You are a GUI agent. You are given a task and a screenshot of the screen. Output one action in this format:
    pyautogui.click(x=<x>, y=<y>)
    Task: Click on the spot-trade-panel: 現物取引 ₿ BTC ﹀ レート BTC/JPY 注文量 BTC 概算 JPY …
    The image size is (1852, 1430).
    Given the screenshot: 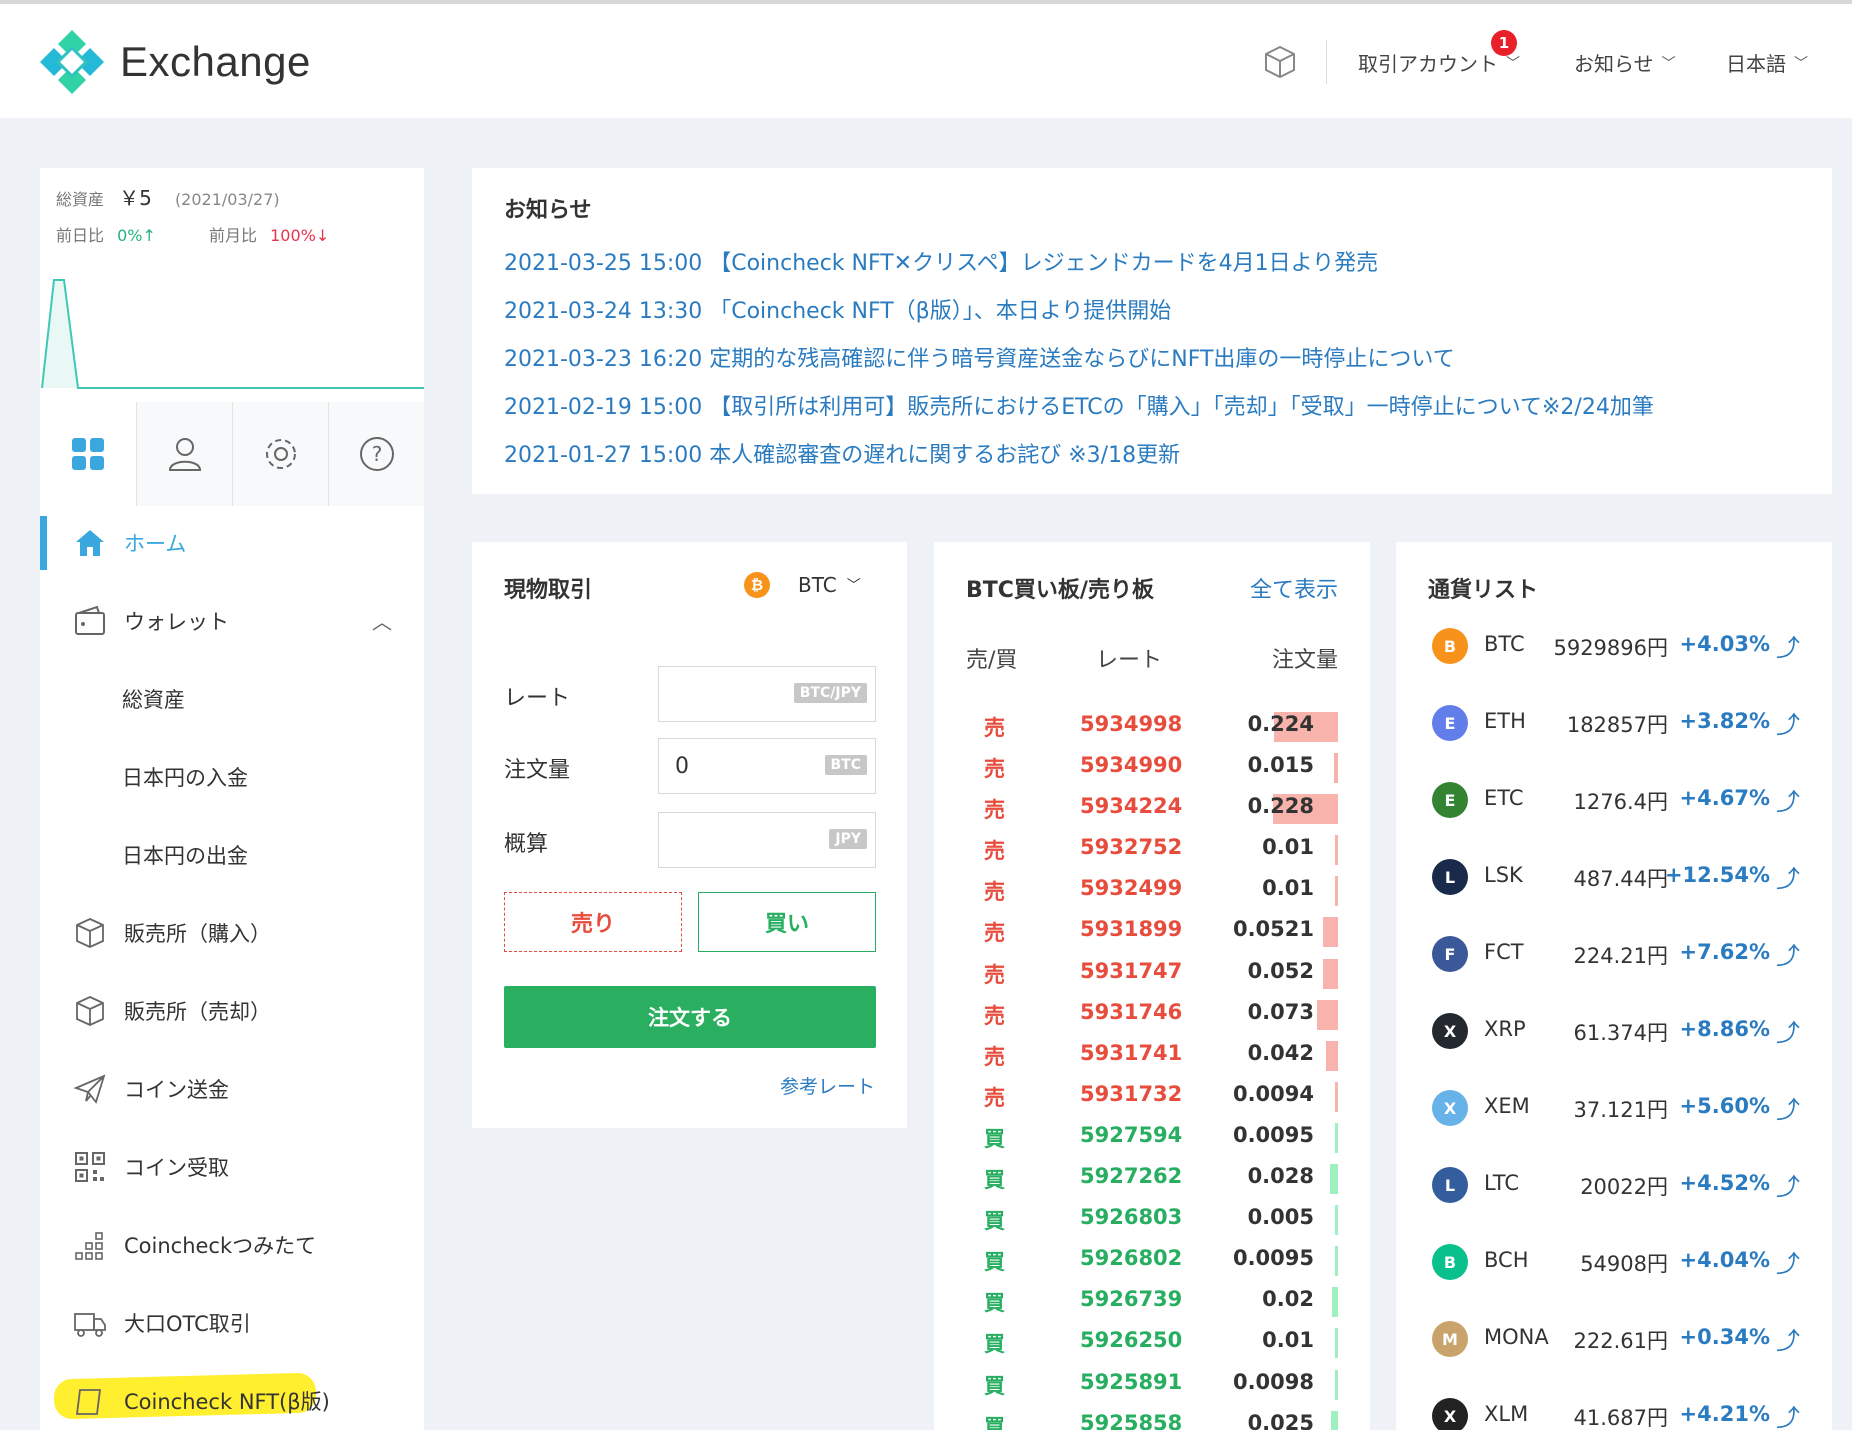 What is the action you would take?
    pyautogui.click(x=689, y=835)
    